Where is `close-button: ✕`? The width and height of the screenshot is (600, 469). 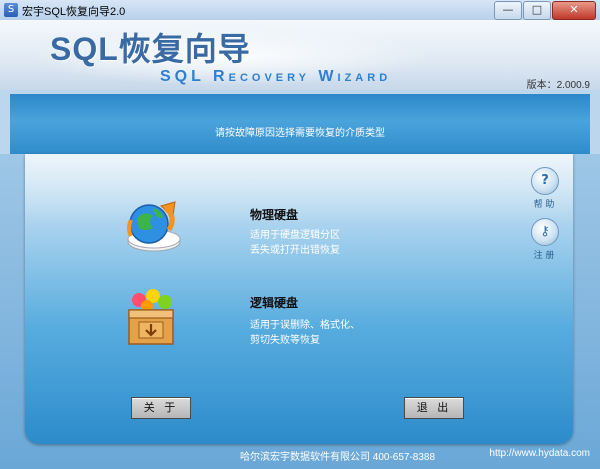 close-button: ✕ is located at coordinates (574, 10).